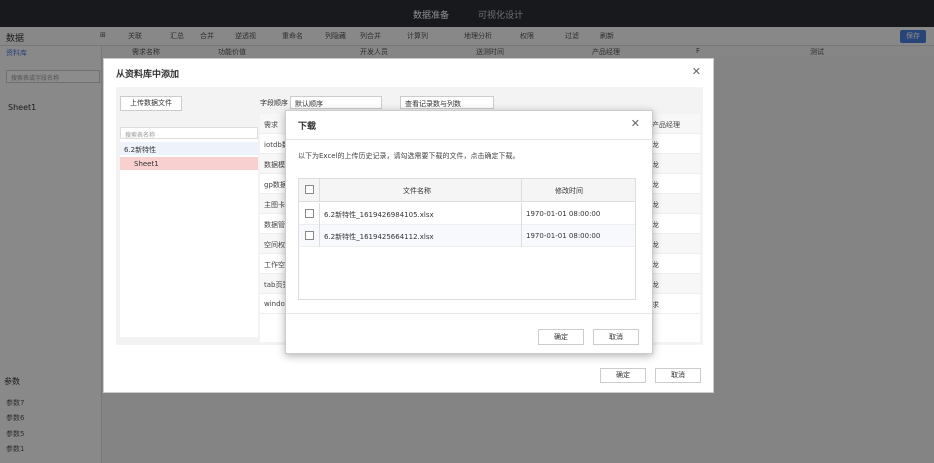  What do you see at coordinates (409, 156) in the screenshot?
I see `download-hint: 以下为Excel的上传历史记录，请勾选需要下载的文件，点击确定下载。` at bounding box center [409, 156].